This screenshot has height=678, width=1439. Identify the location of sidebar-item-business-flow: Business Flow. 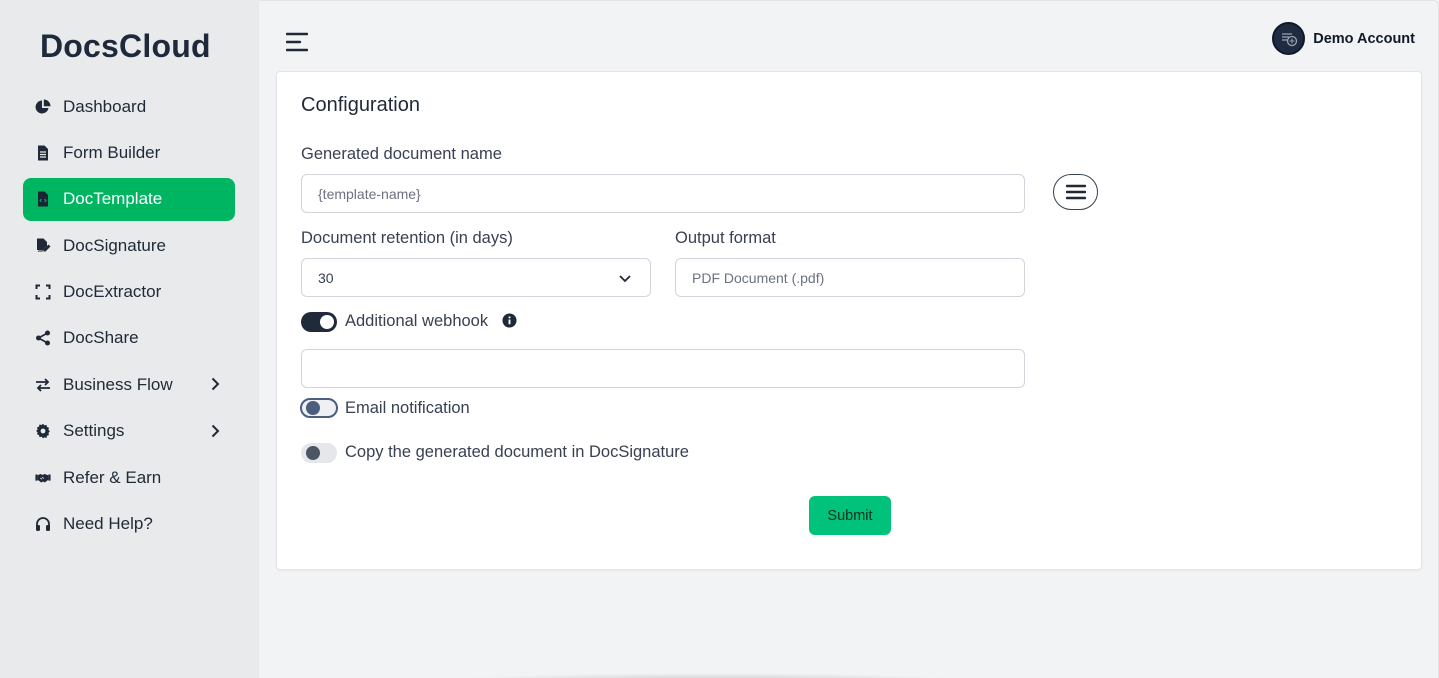
(129, 384).